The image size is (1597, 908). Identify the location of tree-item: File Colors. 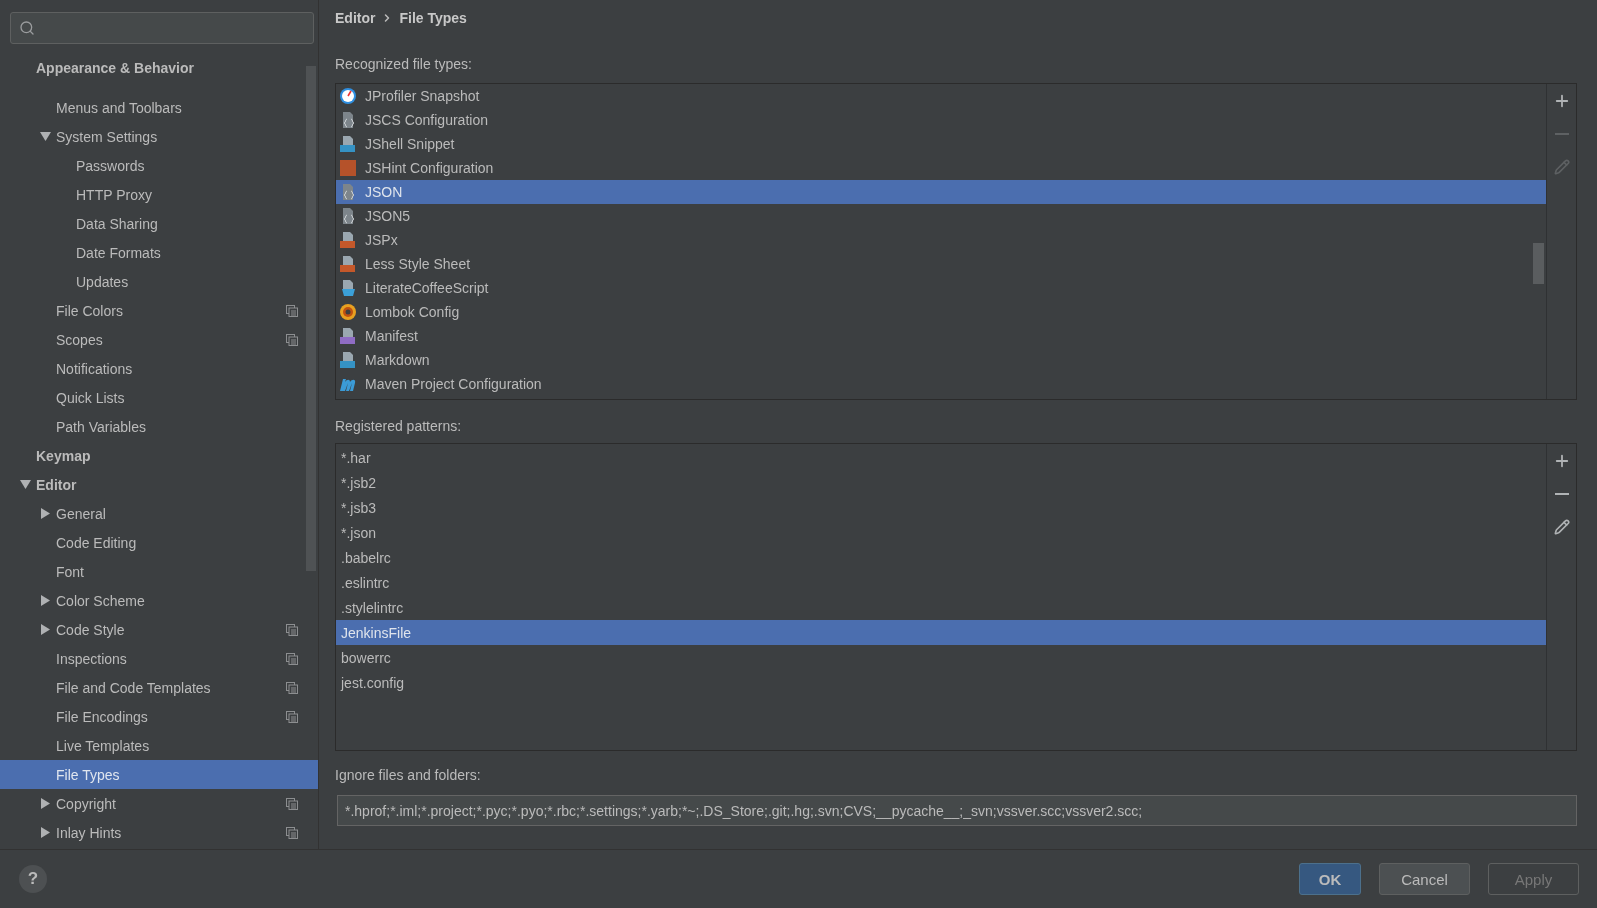
(159, 310).